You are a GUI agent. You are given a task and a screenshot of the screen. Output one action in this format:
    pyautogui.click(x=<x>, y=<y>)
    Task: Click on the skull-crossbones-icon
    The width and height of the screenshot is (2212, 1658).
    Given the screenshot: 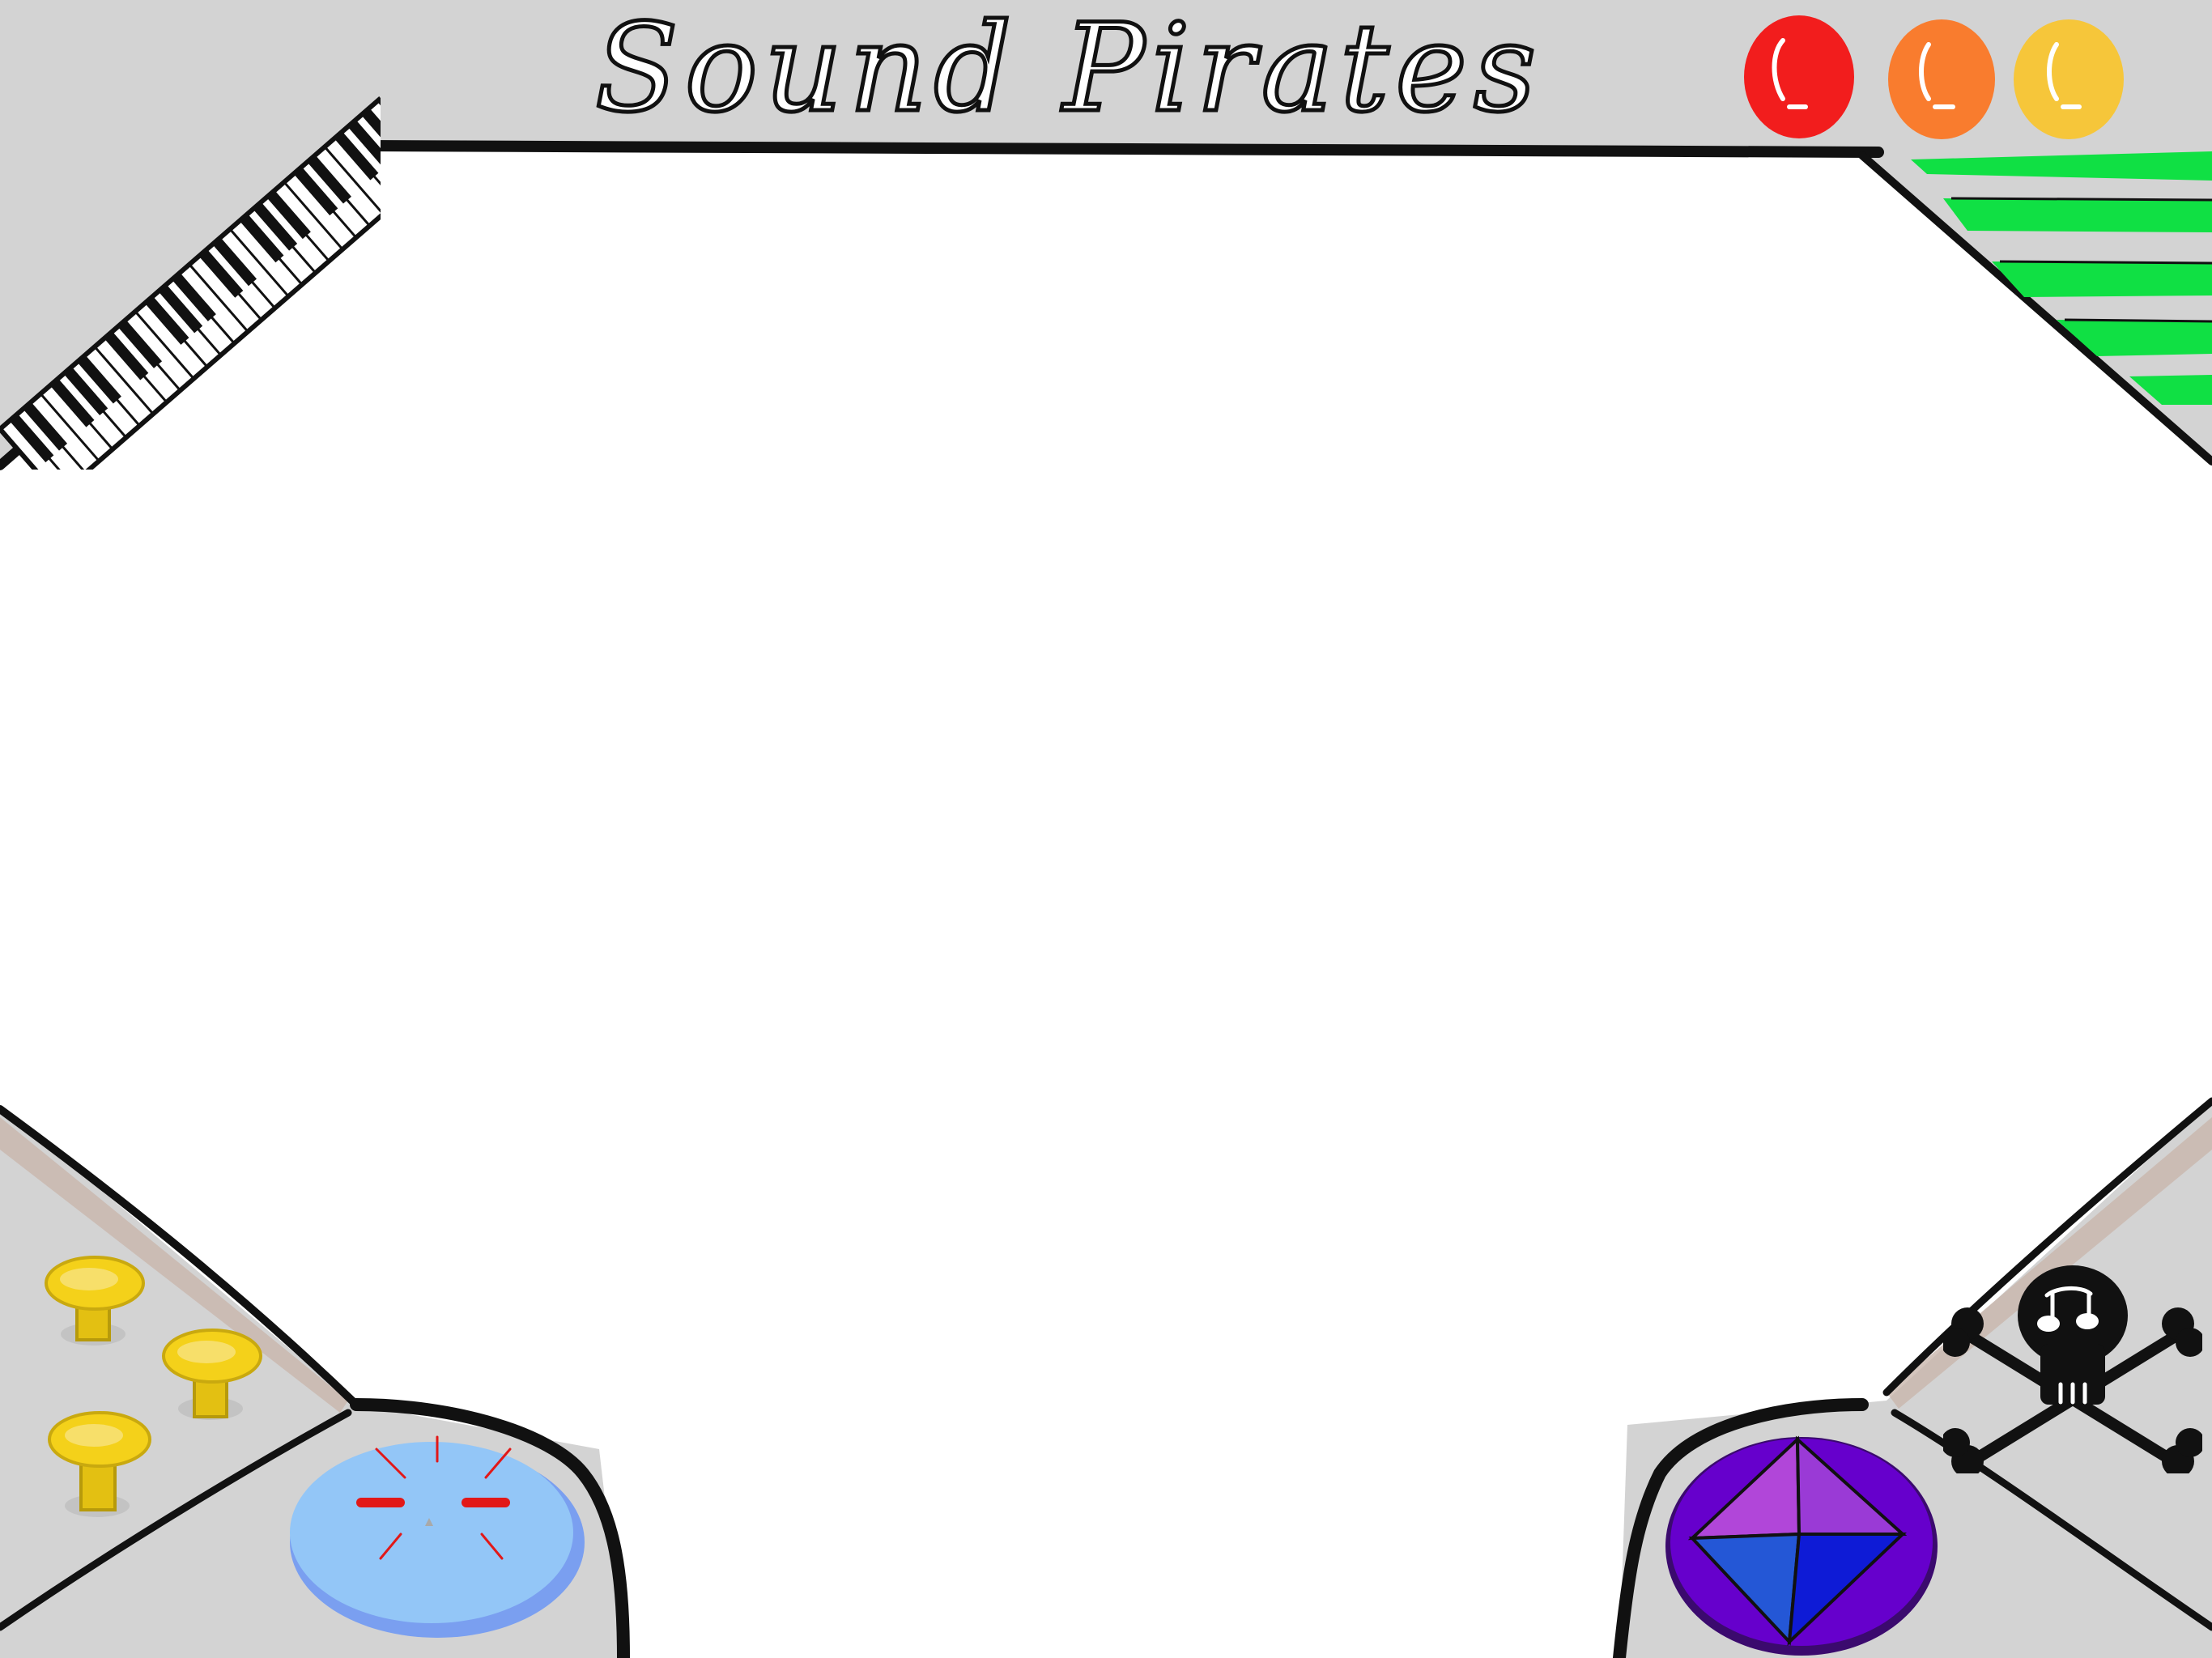 What is the action you would take?
    pyautogui.click(x=2072, y=1364)
    